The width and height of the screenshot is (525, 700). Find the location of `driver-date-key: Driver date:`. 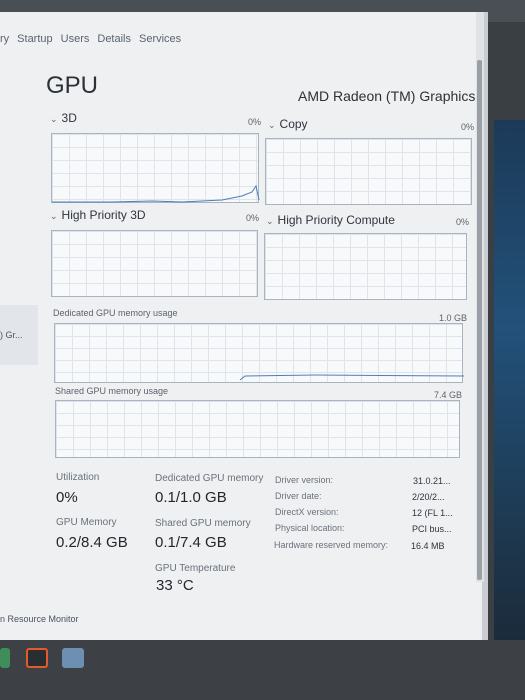

driver-date-key: Driver date: is located at coordinates (298, 496).